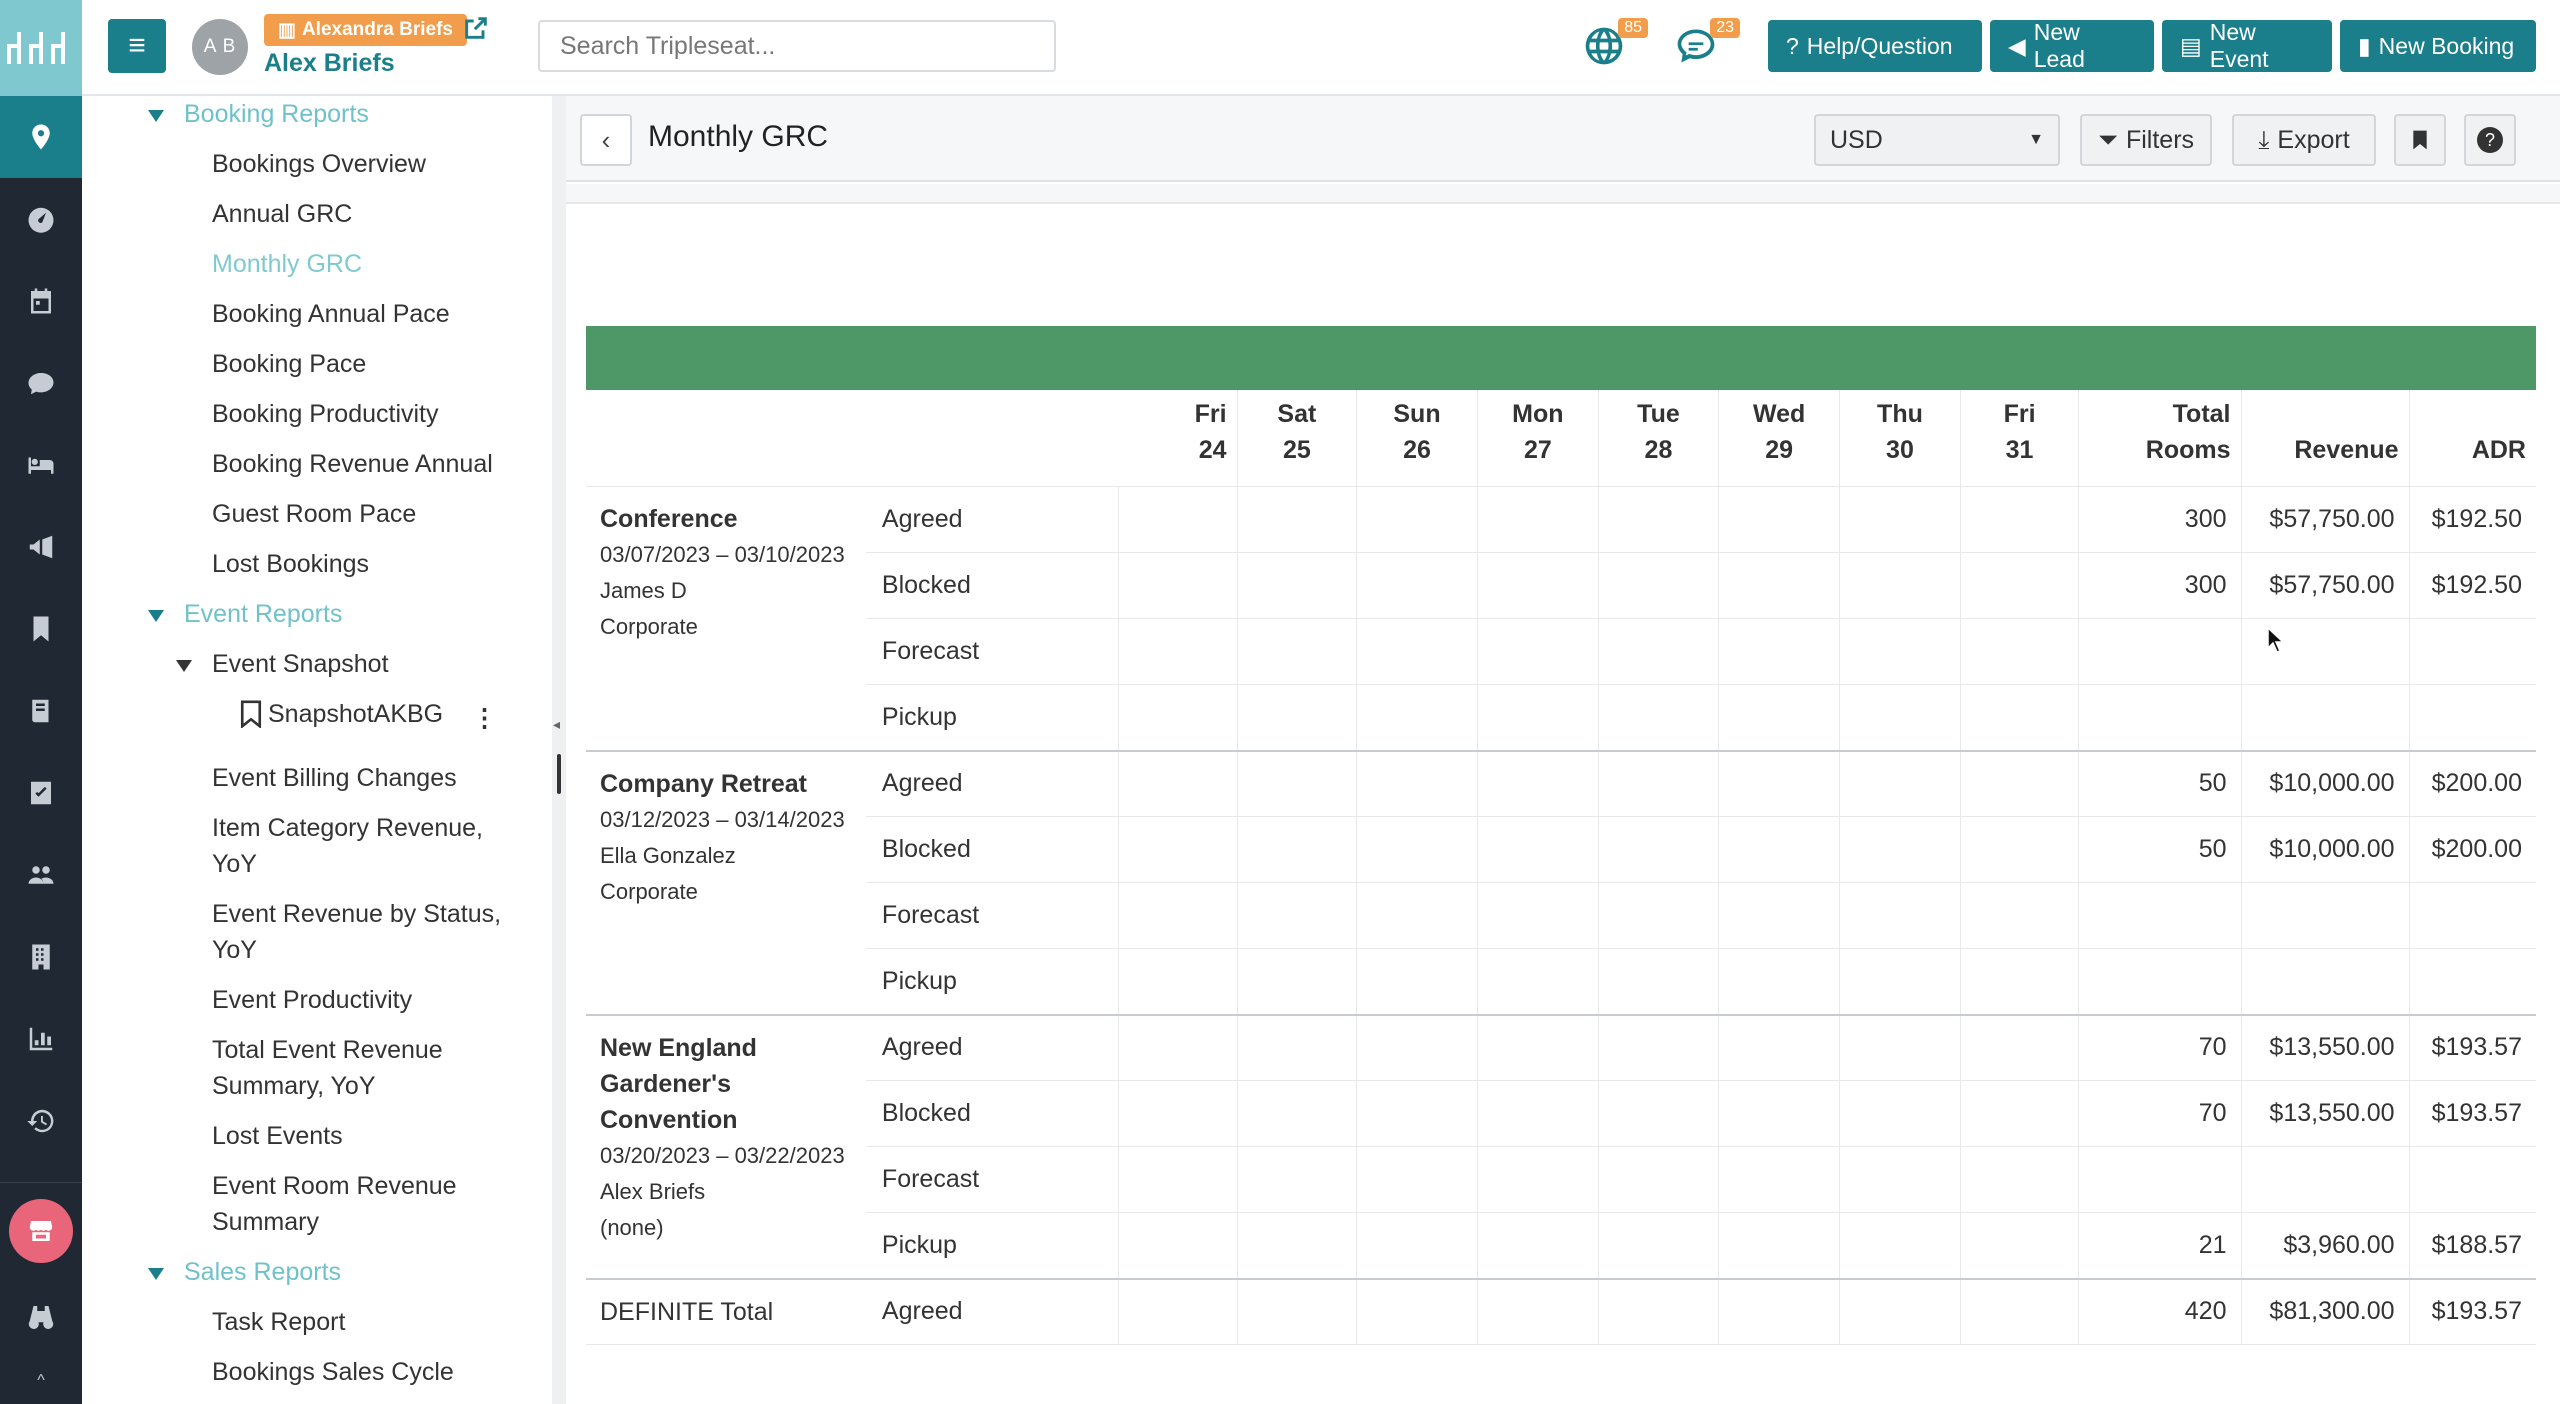  I want to click on event-name-line-3: Convention, so click(726, 1120).